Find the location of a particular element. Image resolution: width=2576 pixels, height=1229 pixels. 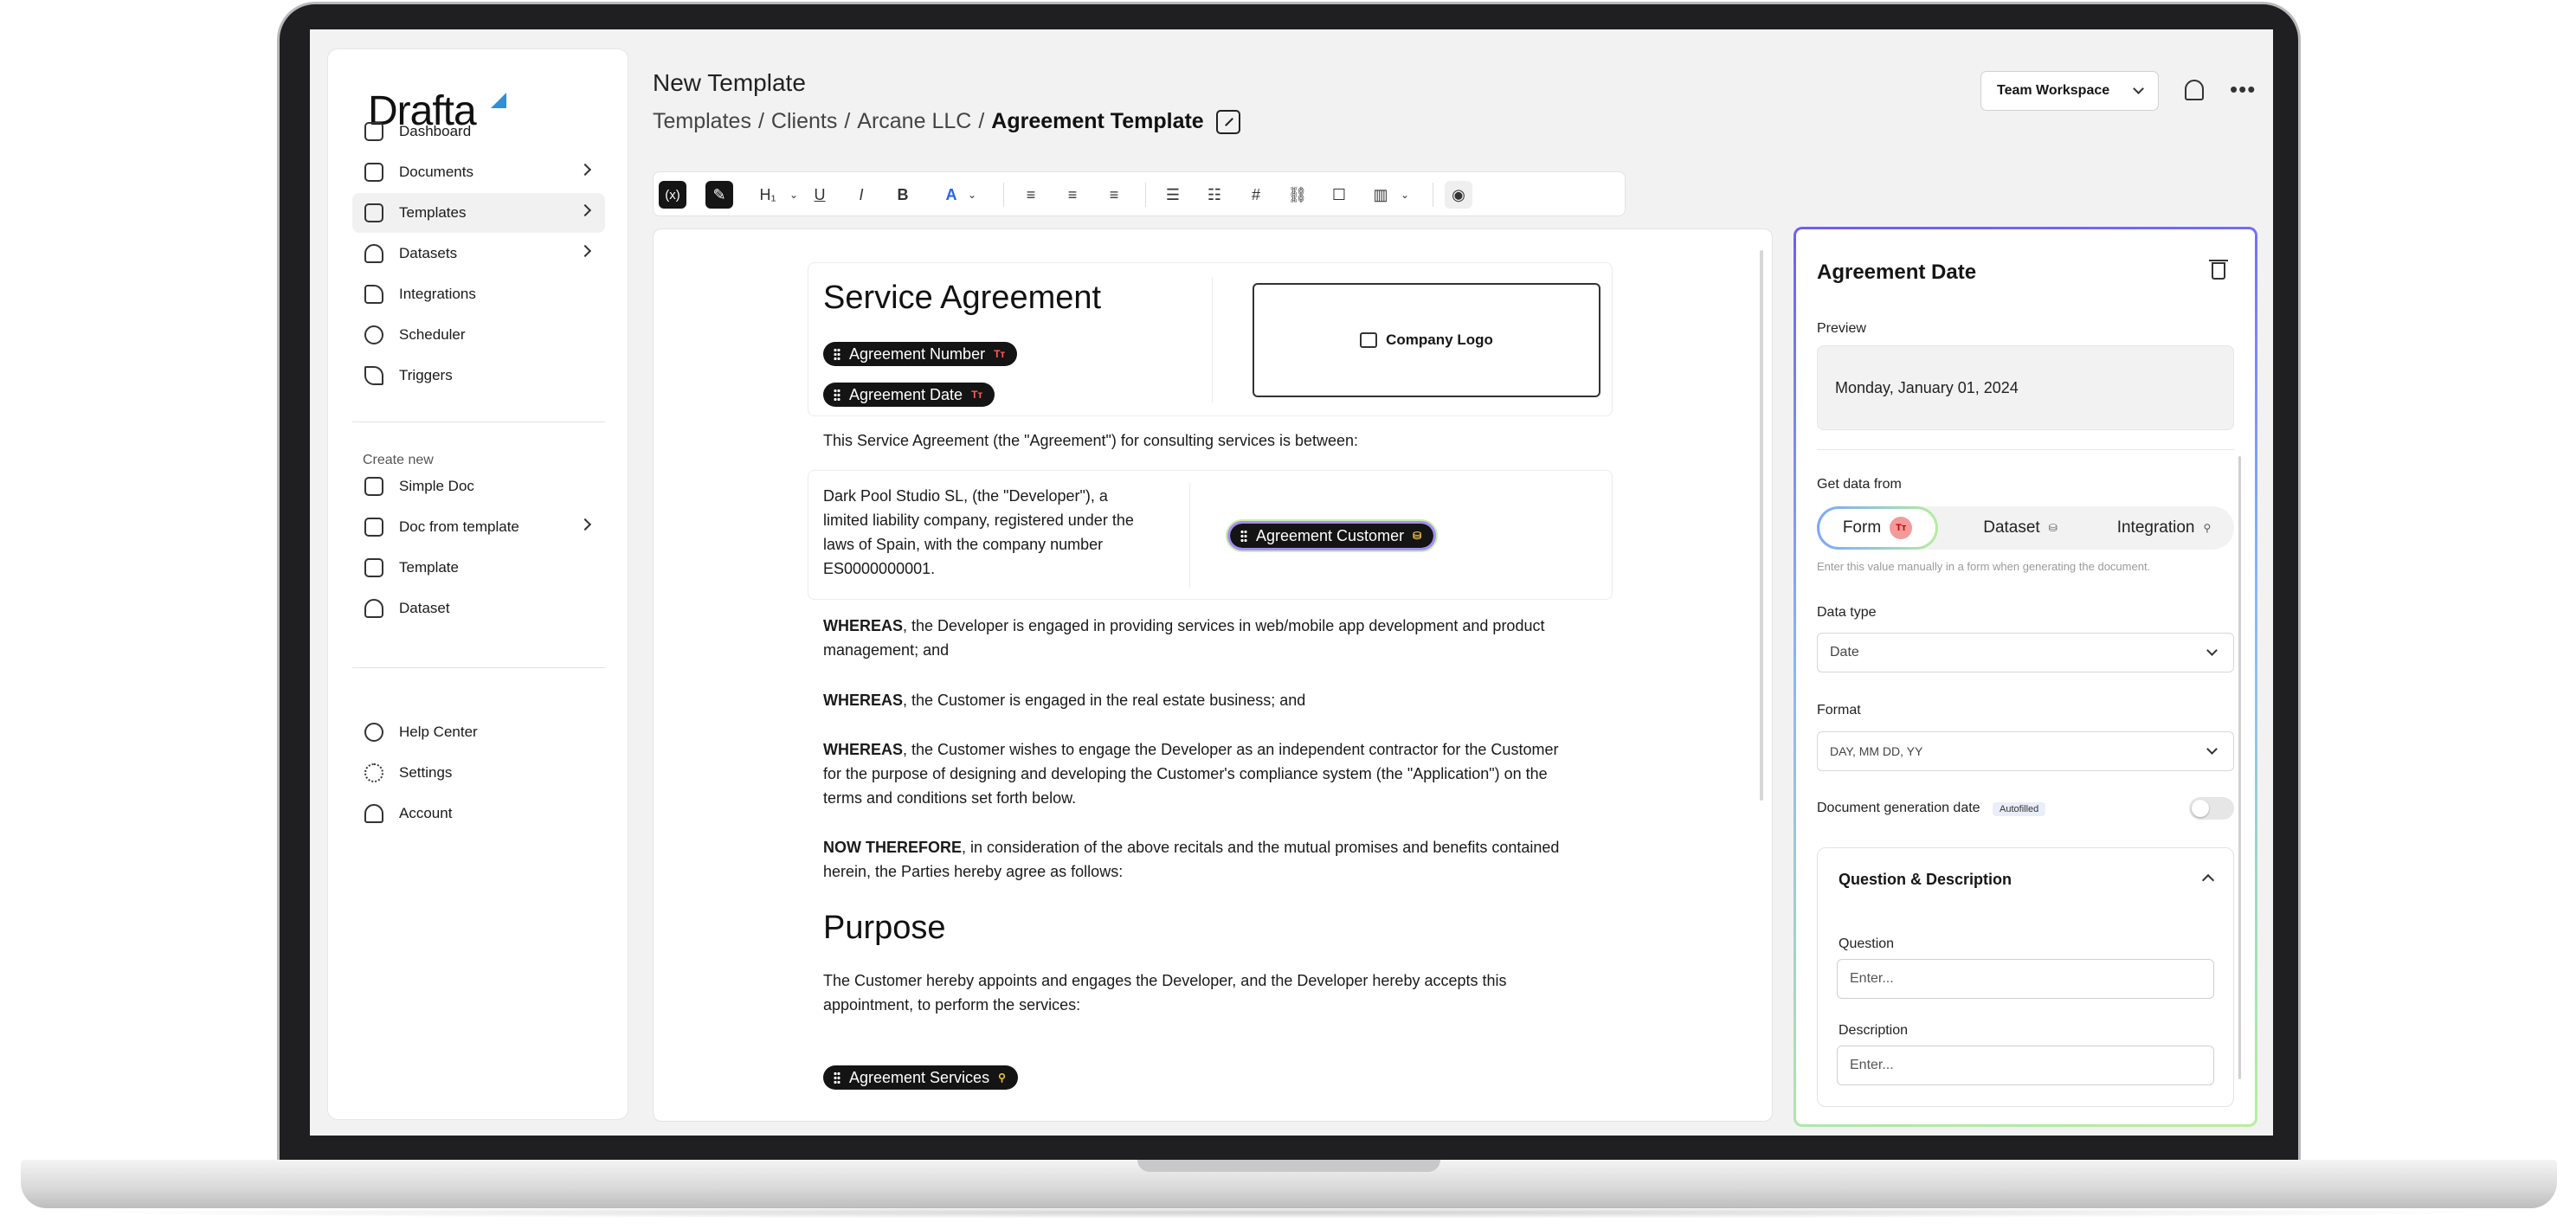

source-option-label: Integration is located at coordinates (2155, 527).